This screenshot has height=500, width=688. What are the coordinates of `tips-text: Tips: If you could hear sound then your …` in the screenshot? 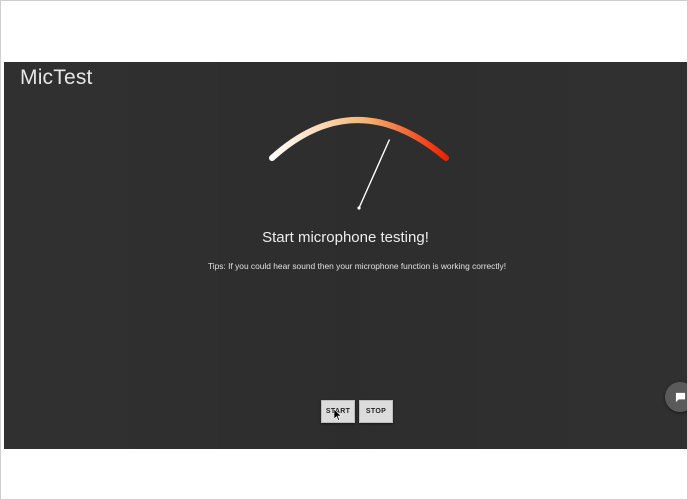 It's located at (357, 266).